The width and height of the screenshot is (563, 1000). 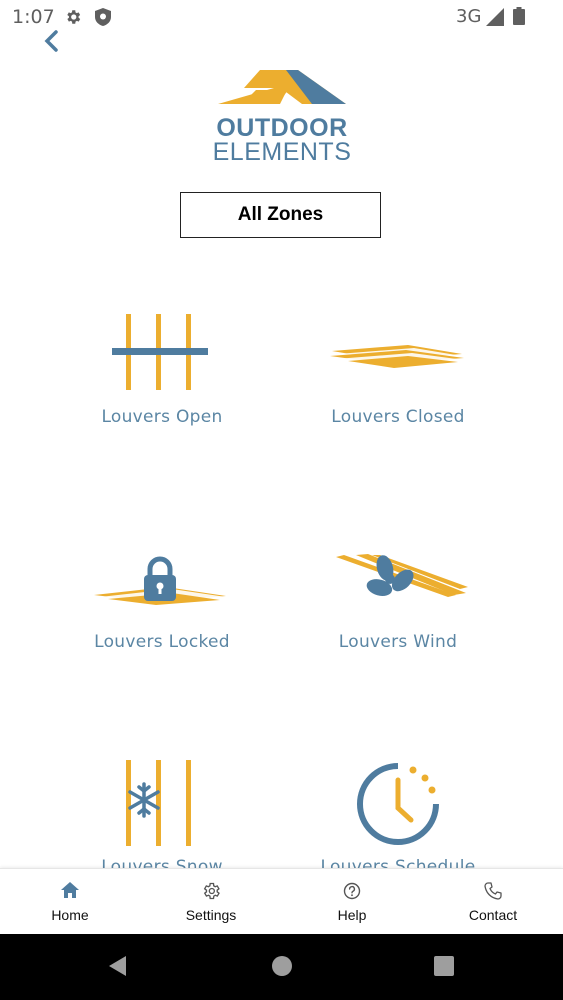 I want to click on nav-home: Home, so click(x=70, y=902).